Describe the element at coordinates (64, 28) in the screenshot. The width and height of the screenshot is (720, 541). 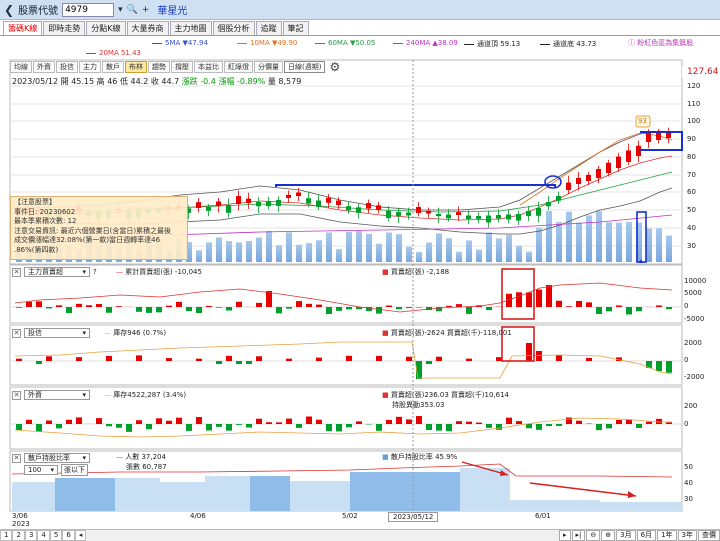
I see `tab-realtime: 即時走勢` at that location.